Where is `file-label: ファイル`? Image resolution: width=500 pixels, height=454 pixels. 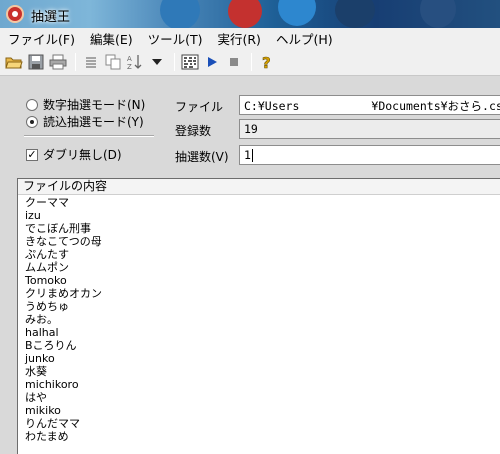 file-label: ファイル is located at coordinates (199, 107).